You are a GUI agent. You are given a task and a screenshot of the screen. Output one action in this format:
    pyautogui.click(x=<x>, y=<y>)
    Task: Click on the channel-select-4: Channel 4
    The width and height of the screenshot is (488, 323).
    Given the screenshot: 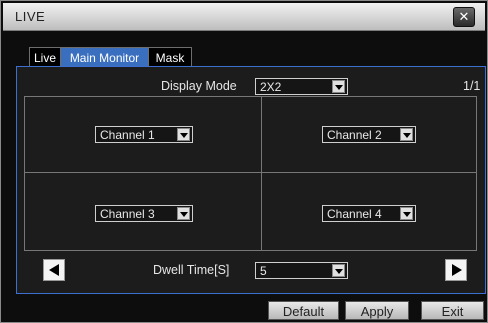 What is the action you would take?
    pyautogui.click(x=369, y=213)
    